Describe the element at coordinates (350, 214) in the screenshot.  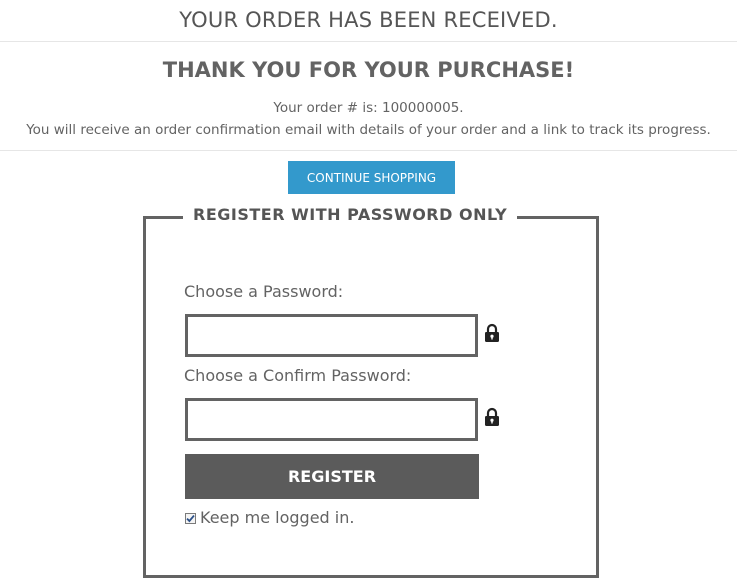
I see `register-legend: REGISTER WITH PASSWORD ONLY` at that location.